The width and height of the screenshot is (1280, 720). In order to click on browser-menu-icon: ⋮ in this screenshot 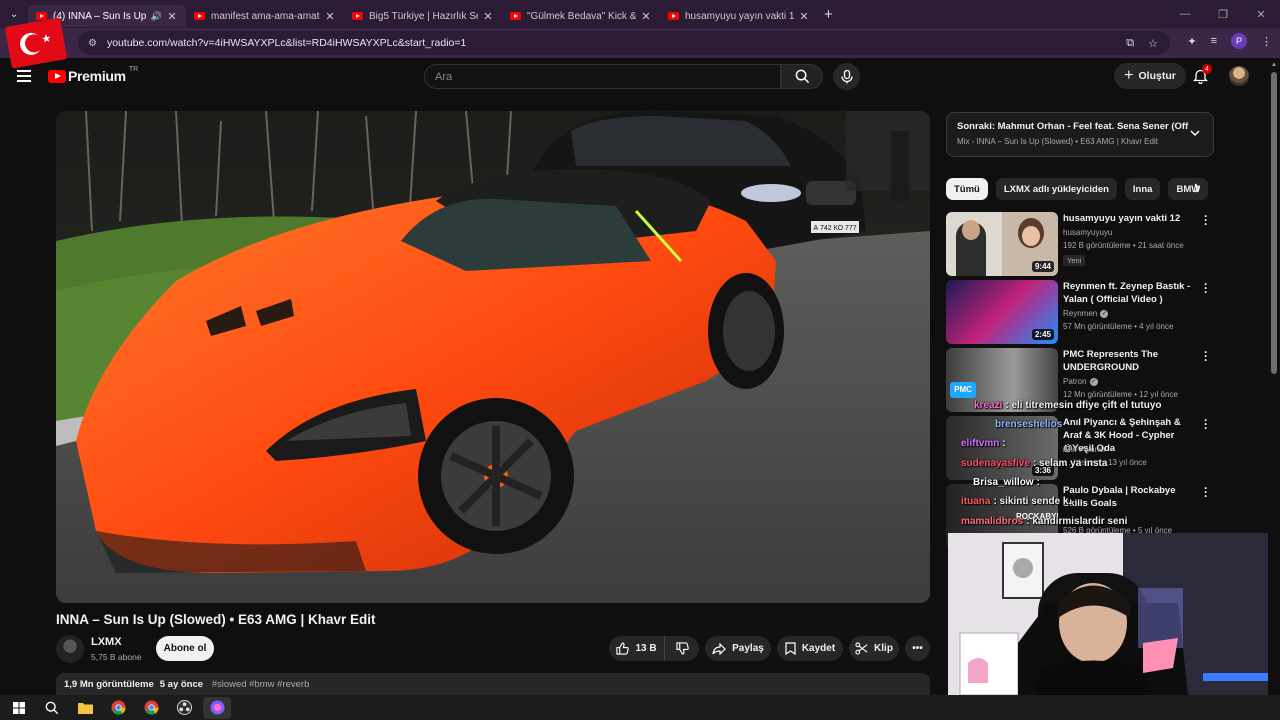, I will do `click(1266, 41)`.